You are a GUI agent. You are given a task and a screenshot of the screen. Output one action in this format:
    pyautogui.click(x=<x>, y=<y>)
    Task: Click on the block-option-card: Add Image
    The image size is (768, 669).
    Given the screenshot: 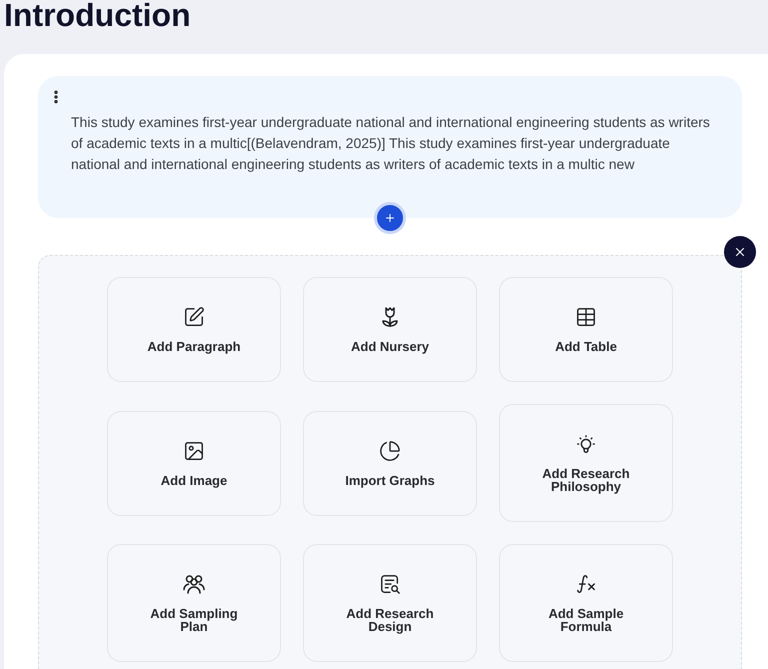 What is the action you would take?
    pyautogui.click(x=194, y=463)
    